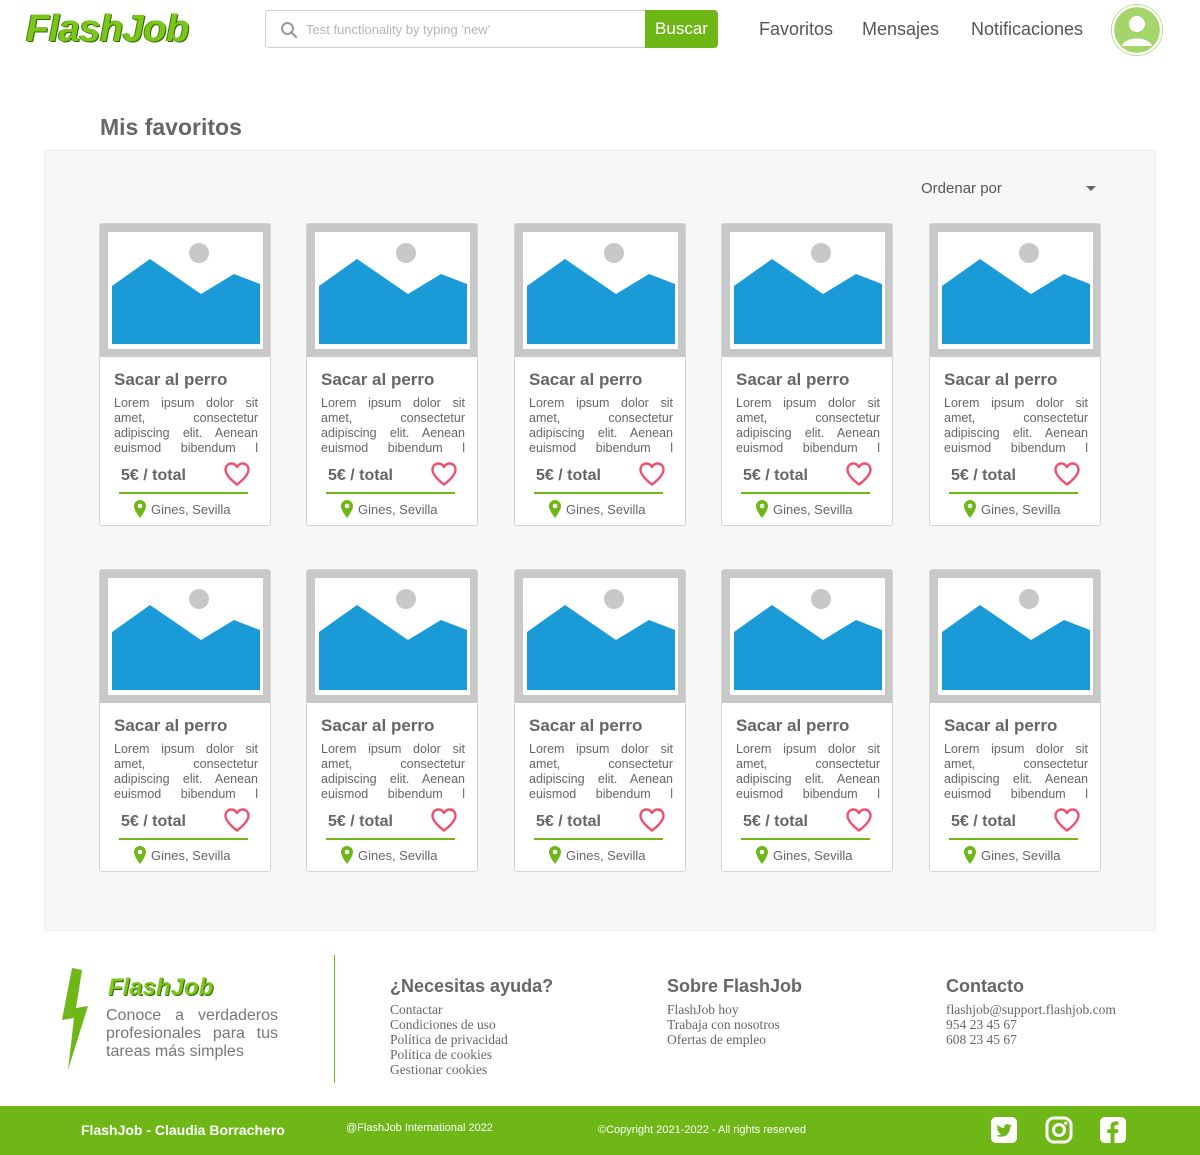 The height and width of the screenshot is (1155, 1200). What do you see at coordinates (107, 29) in the screenshot?
I see `header-logo: FlashJob` at bounding box center [107, 29].